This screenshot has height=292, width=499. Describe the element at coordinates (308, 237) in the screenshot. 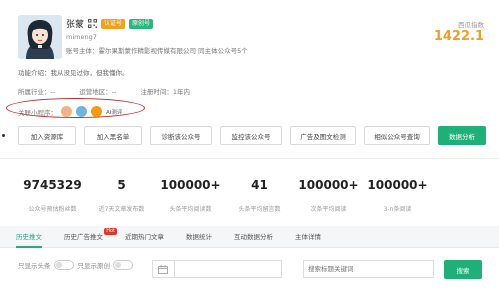

I see `tab-subject-details: 主体详情` at that location.